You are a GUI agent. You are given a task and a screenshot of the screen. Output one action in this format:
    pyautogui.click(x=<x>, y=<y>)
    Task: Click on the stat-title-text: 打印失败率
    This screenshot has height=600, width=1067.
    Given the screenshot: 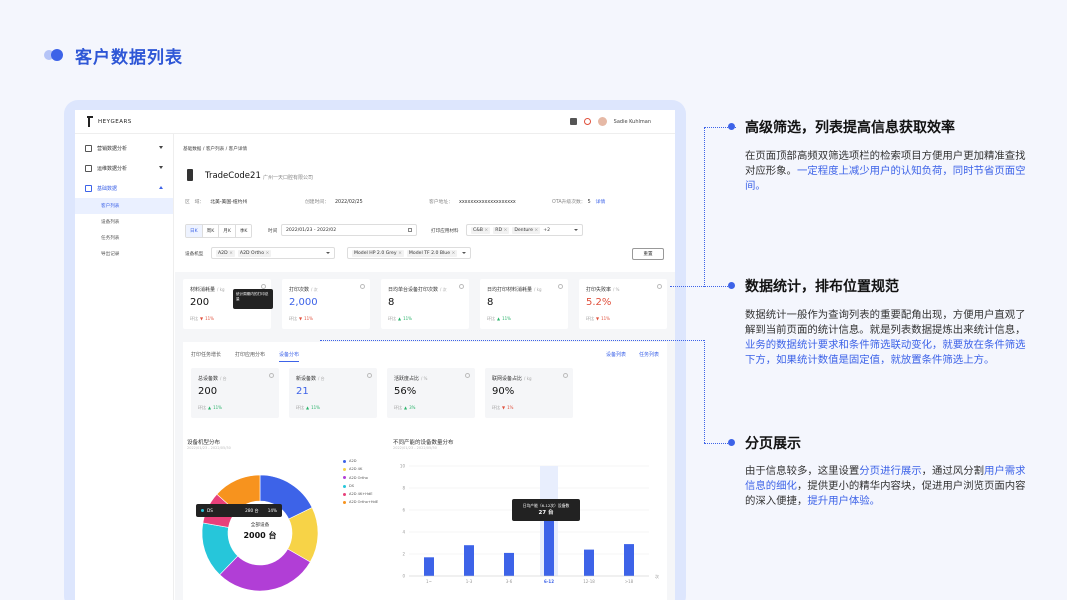 What is the action you would take?
    pyautogui.click(x=599, y=290)
    